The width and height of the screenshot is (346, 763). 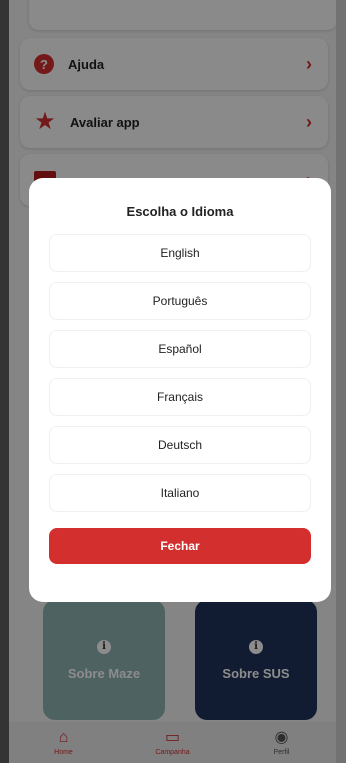 What do you see at coordinates (180, 397) in the screenshot?
I see `language-option-francais: Français` at bounding box center [180, 397].